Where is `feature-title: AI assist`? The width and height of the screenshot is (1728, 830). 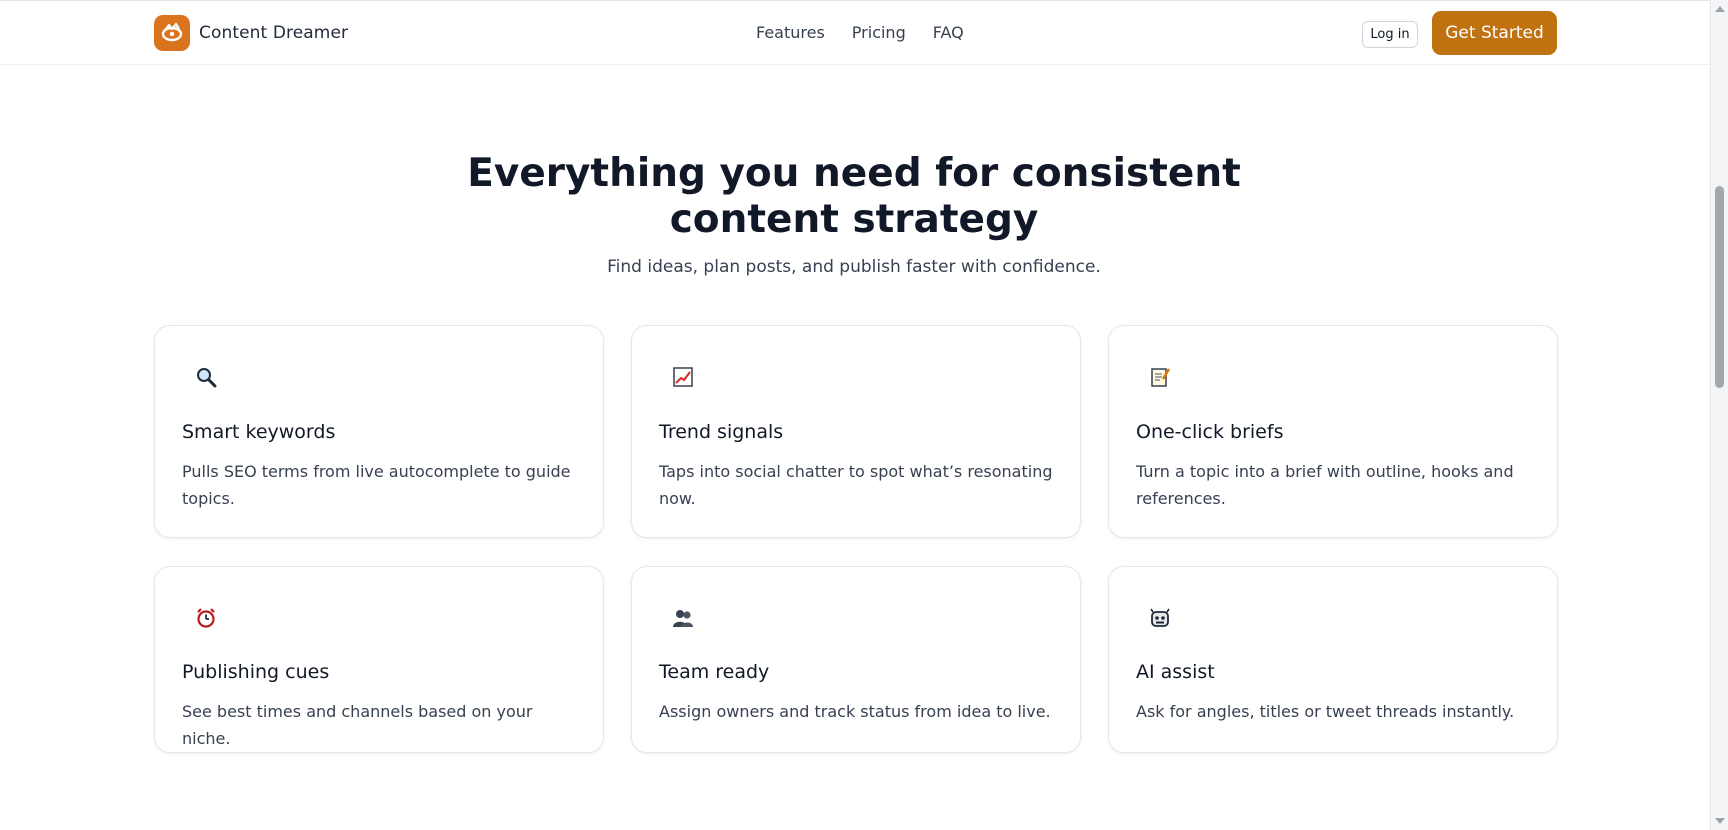 feature-title: AI assist is located at coordinates (1175, 672).